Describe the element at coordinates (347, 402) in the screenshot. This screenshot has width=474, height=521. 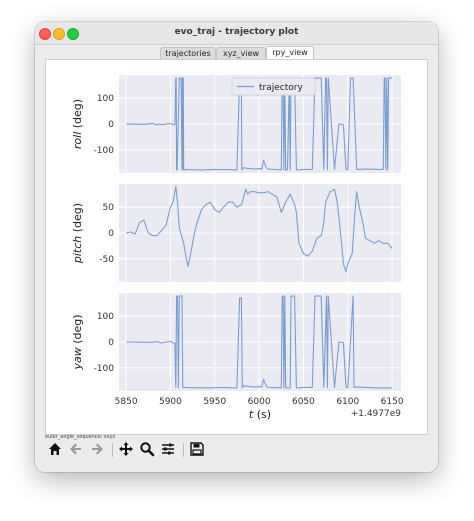
I see `x-tick-label: 6100` at that location.